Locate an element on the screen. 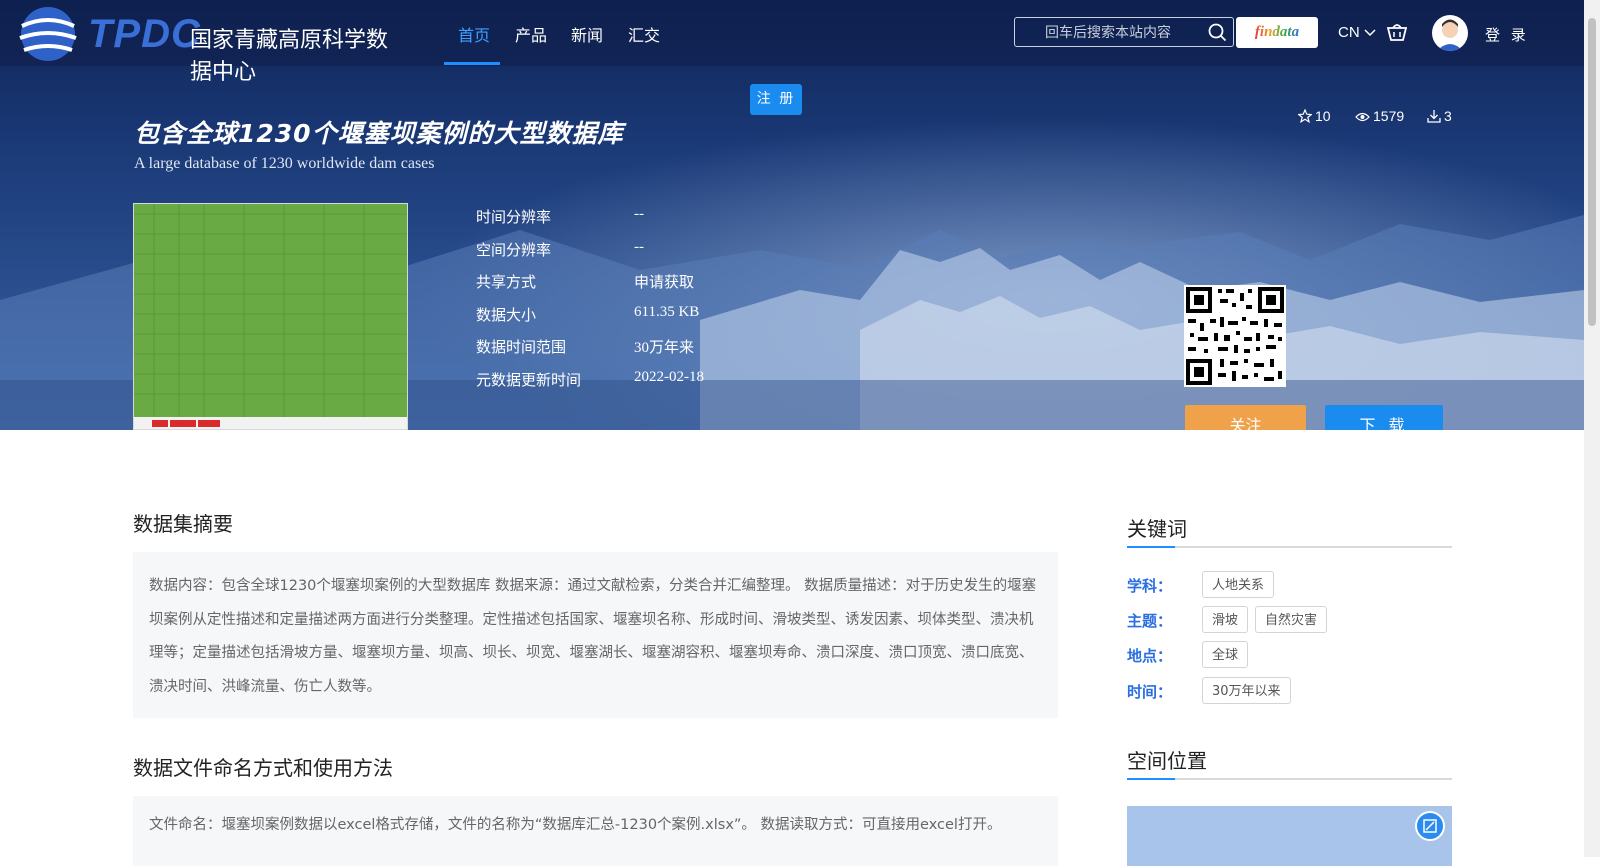 This screenshot has width=1600, height=866. info-label-temporal-resolution: 时间分辨率 is located at coordinates (514, 217).